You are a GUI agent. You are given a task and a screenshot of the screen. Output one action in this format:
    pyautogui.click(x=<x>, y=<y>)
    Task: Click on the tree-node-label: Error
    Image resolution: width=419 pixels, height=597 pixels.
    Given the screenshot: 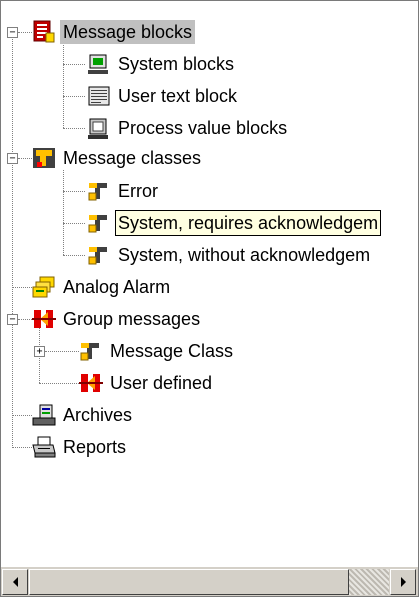 What is the action you would take?
    pyautogui.click(x=138, y=191)
    